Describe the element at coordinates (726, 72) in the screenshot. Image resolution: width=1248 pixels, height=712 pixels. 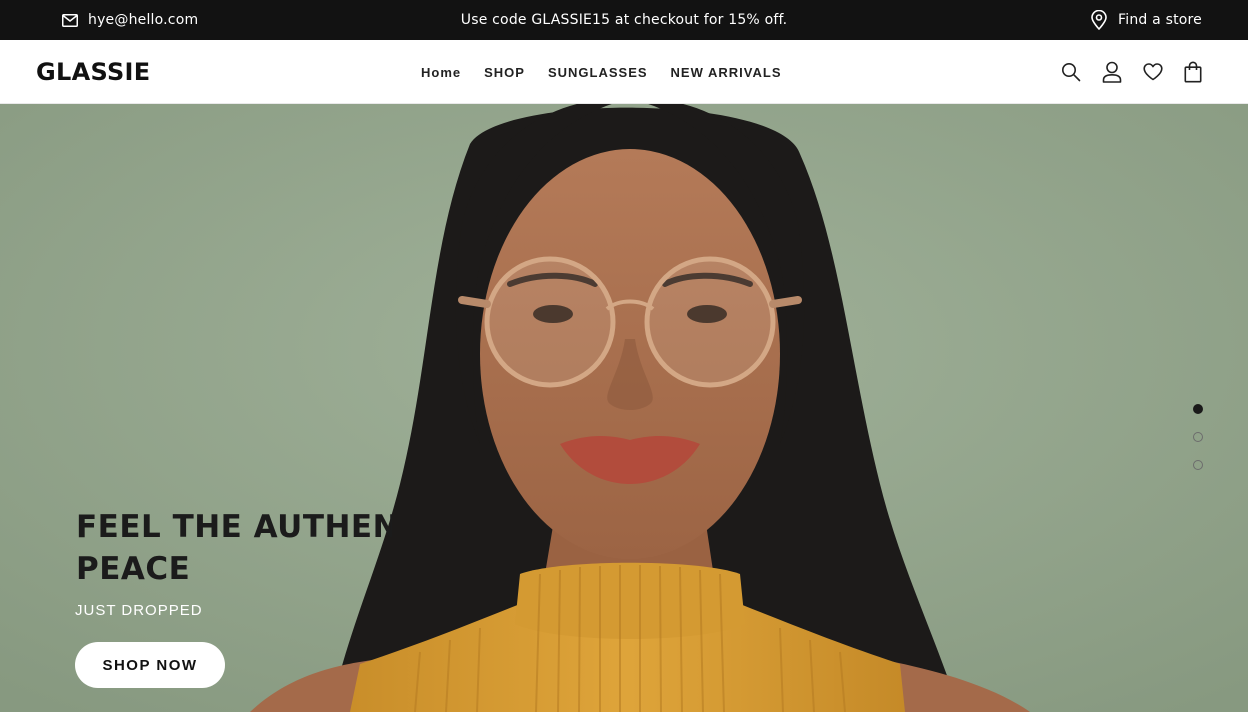
I see `nav-item-new-arrivals: NEW ARRIVALS` at that location.